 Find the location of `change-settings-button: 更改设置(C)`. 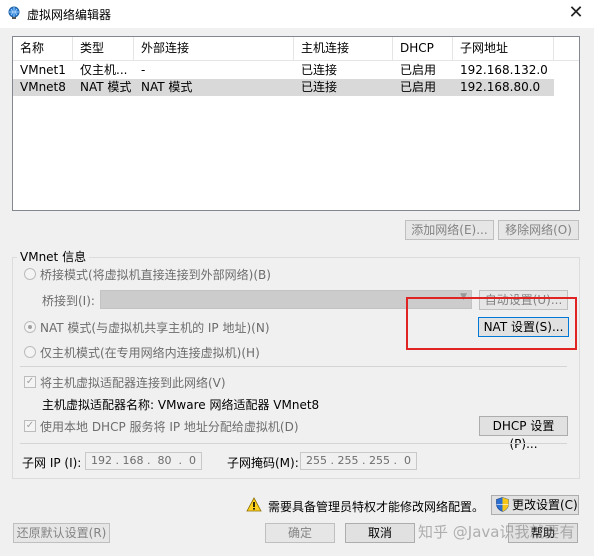

change-settings-button: 更改设置(C) is located at coordinates (535, 505).